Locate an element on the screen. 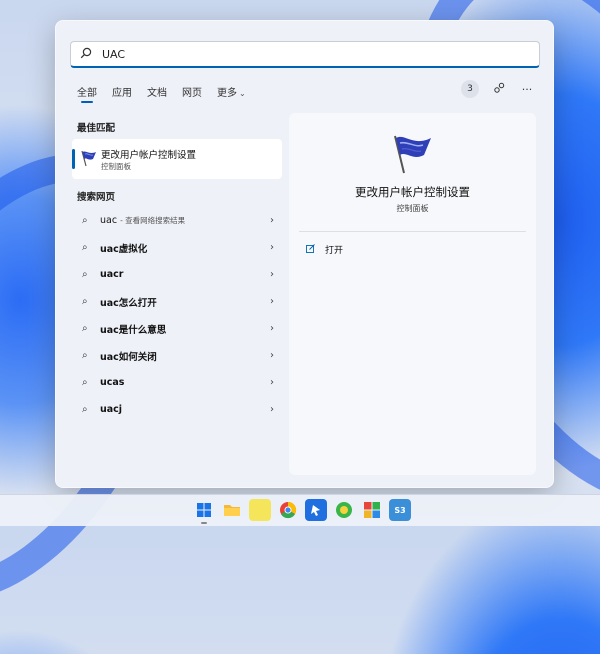  start-icon is located at coordinates (204, 511).